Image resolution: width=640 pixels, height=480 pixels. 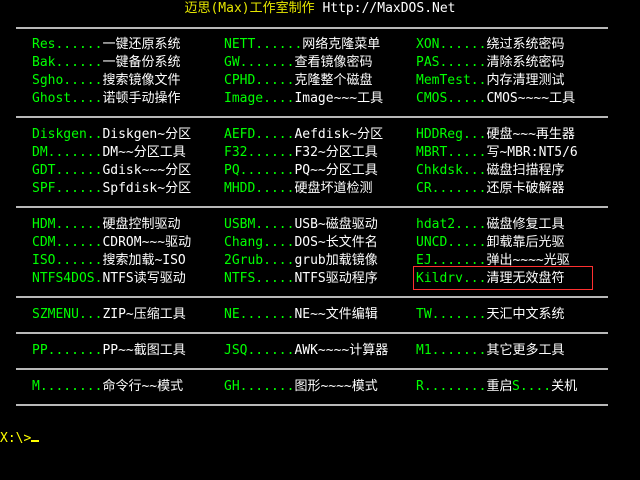 I want to click on menu-item-hdat2: hdat2....磁盘修复工具, so click(x=490, y=225).